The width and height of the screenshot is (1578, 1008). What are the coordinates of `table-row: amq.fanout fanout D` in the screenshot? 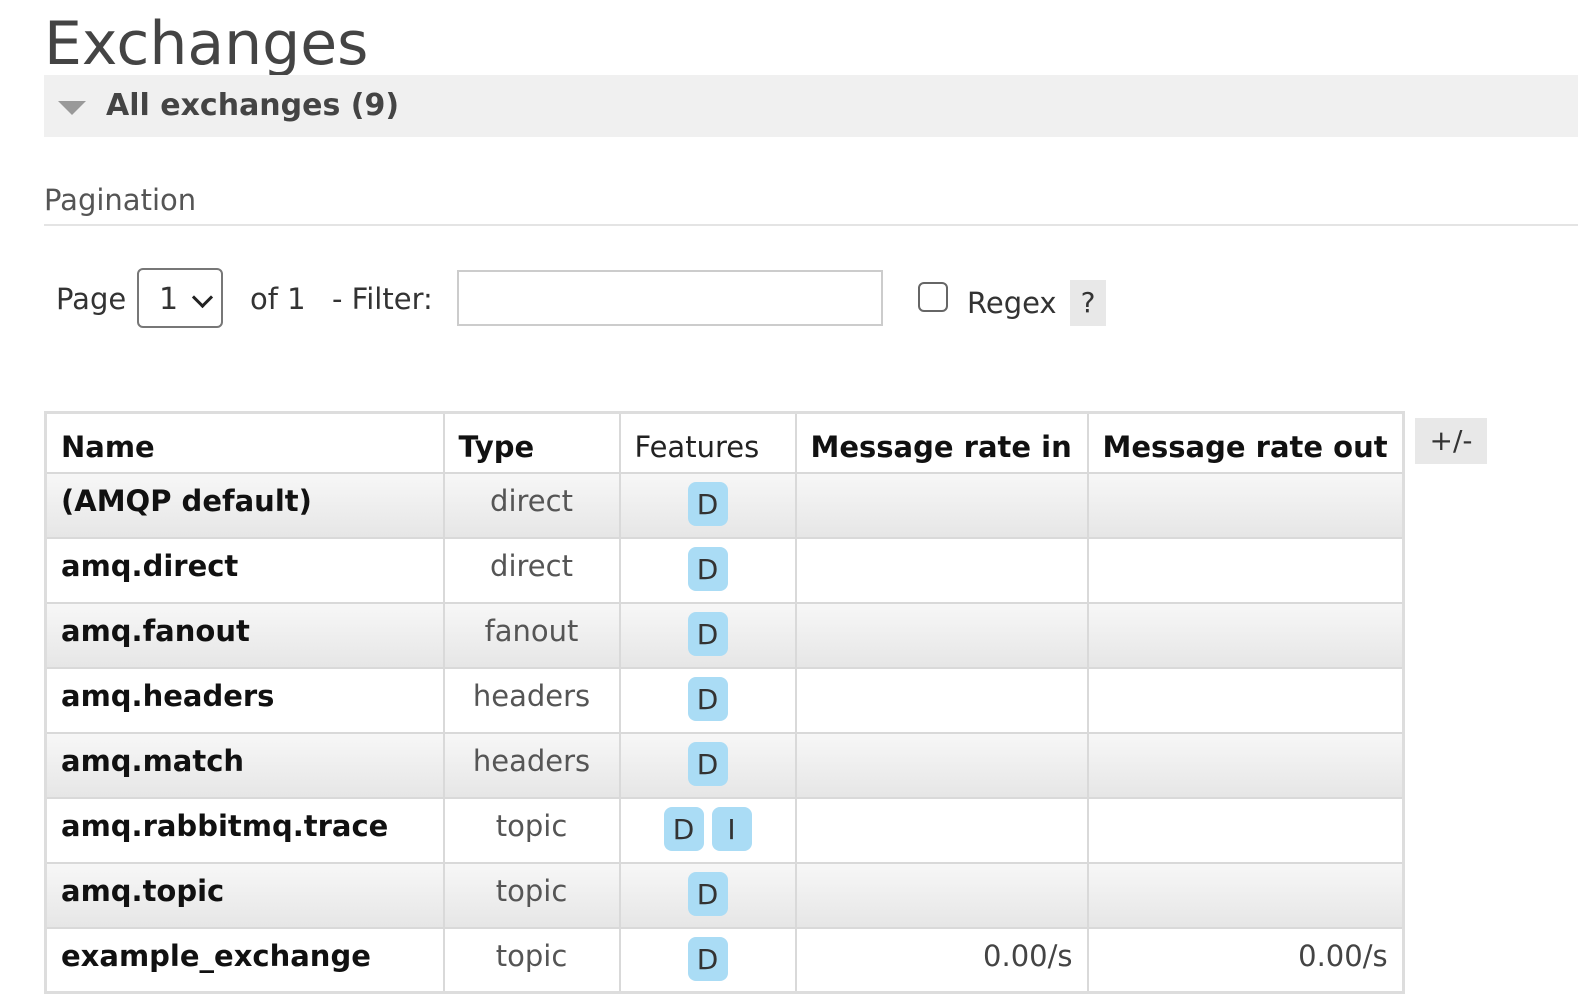 It's located at (724, 635).